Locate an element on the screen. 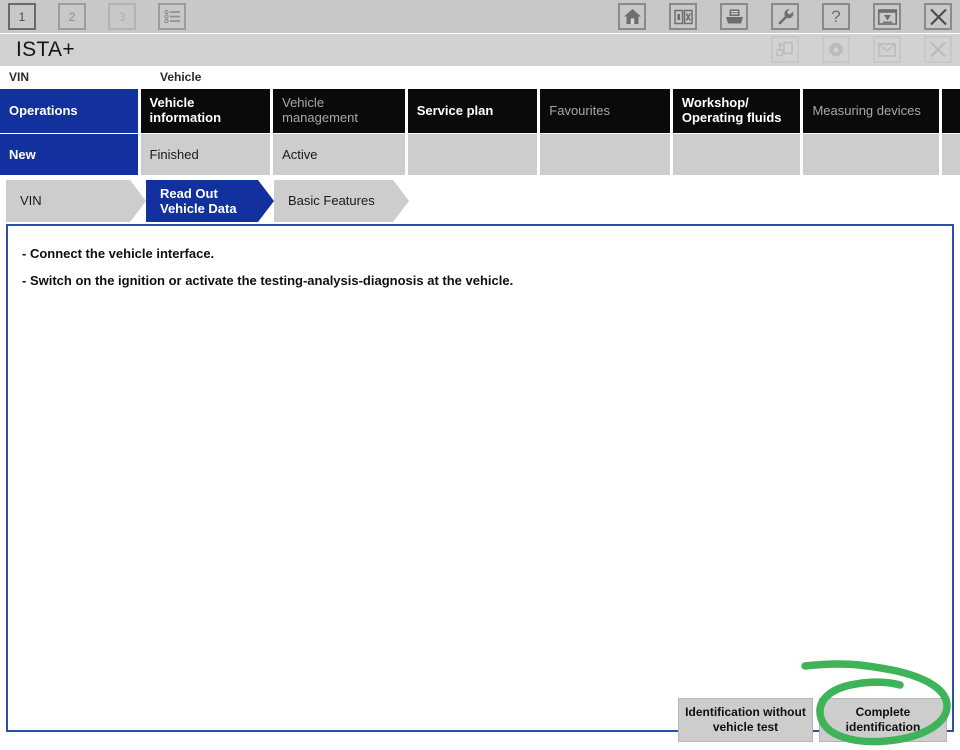 This screenshot has height=750, width=960. help-icon-glyph: ? is located at coordinates (836, 16).